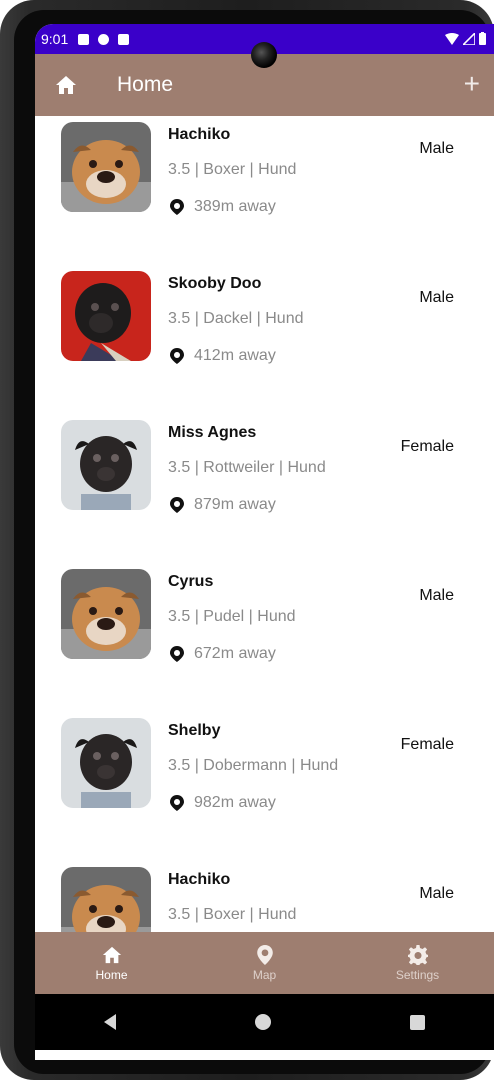  I want to click on sync-icon, so click(104, 39).